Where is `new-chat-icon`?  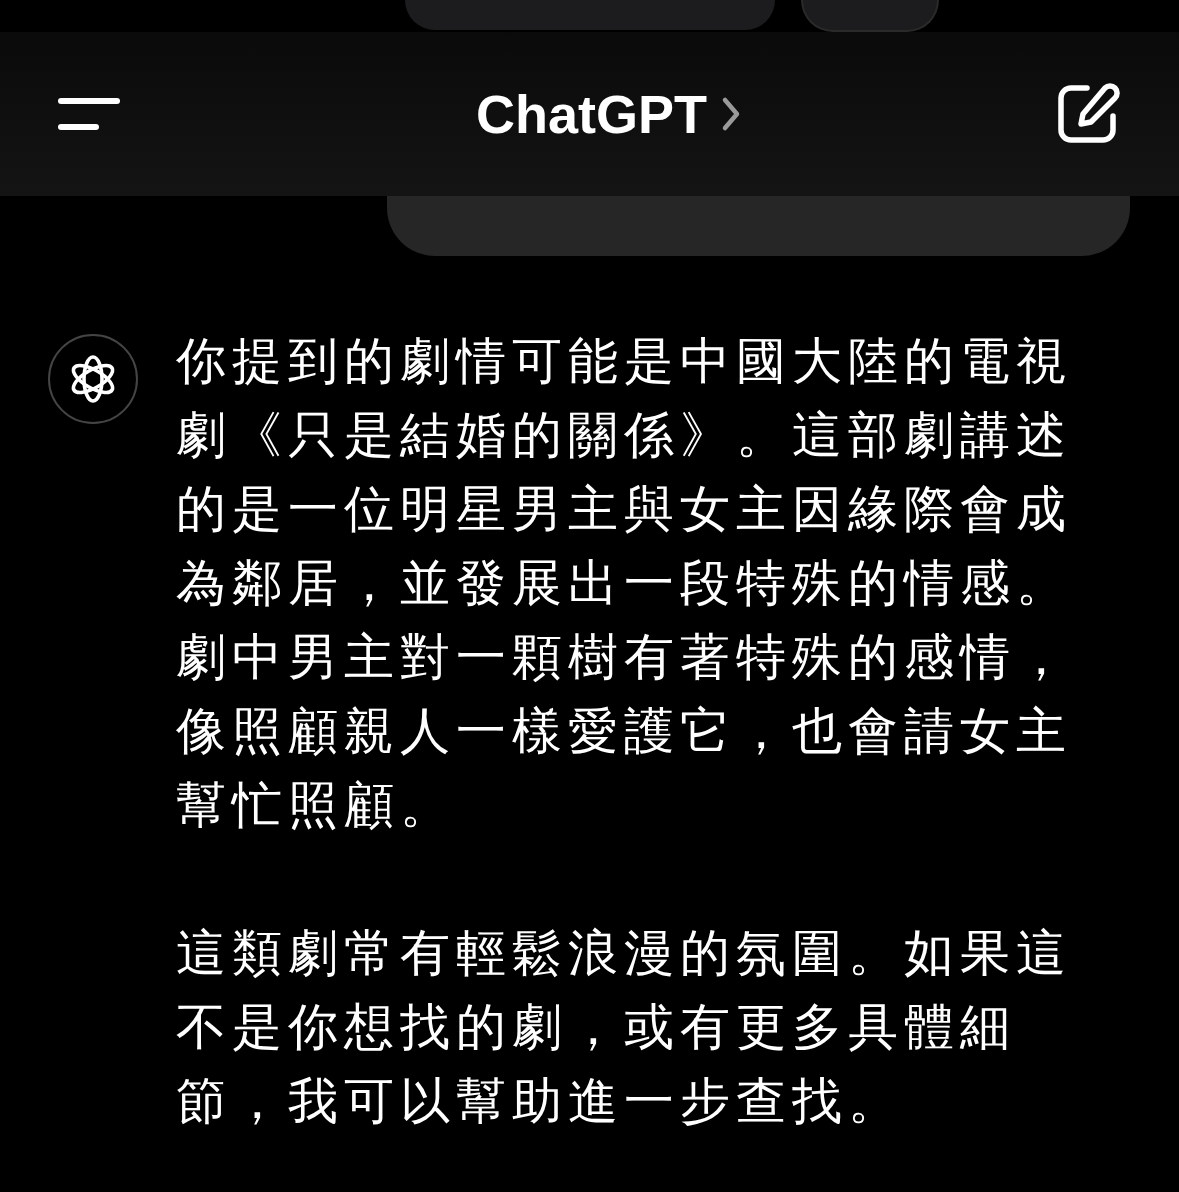
new-chat-icon is located at coordinates (1089, 114).